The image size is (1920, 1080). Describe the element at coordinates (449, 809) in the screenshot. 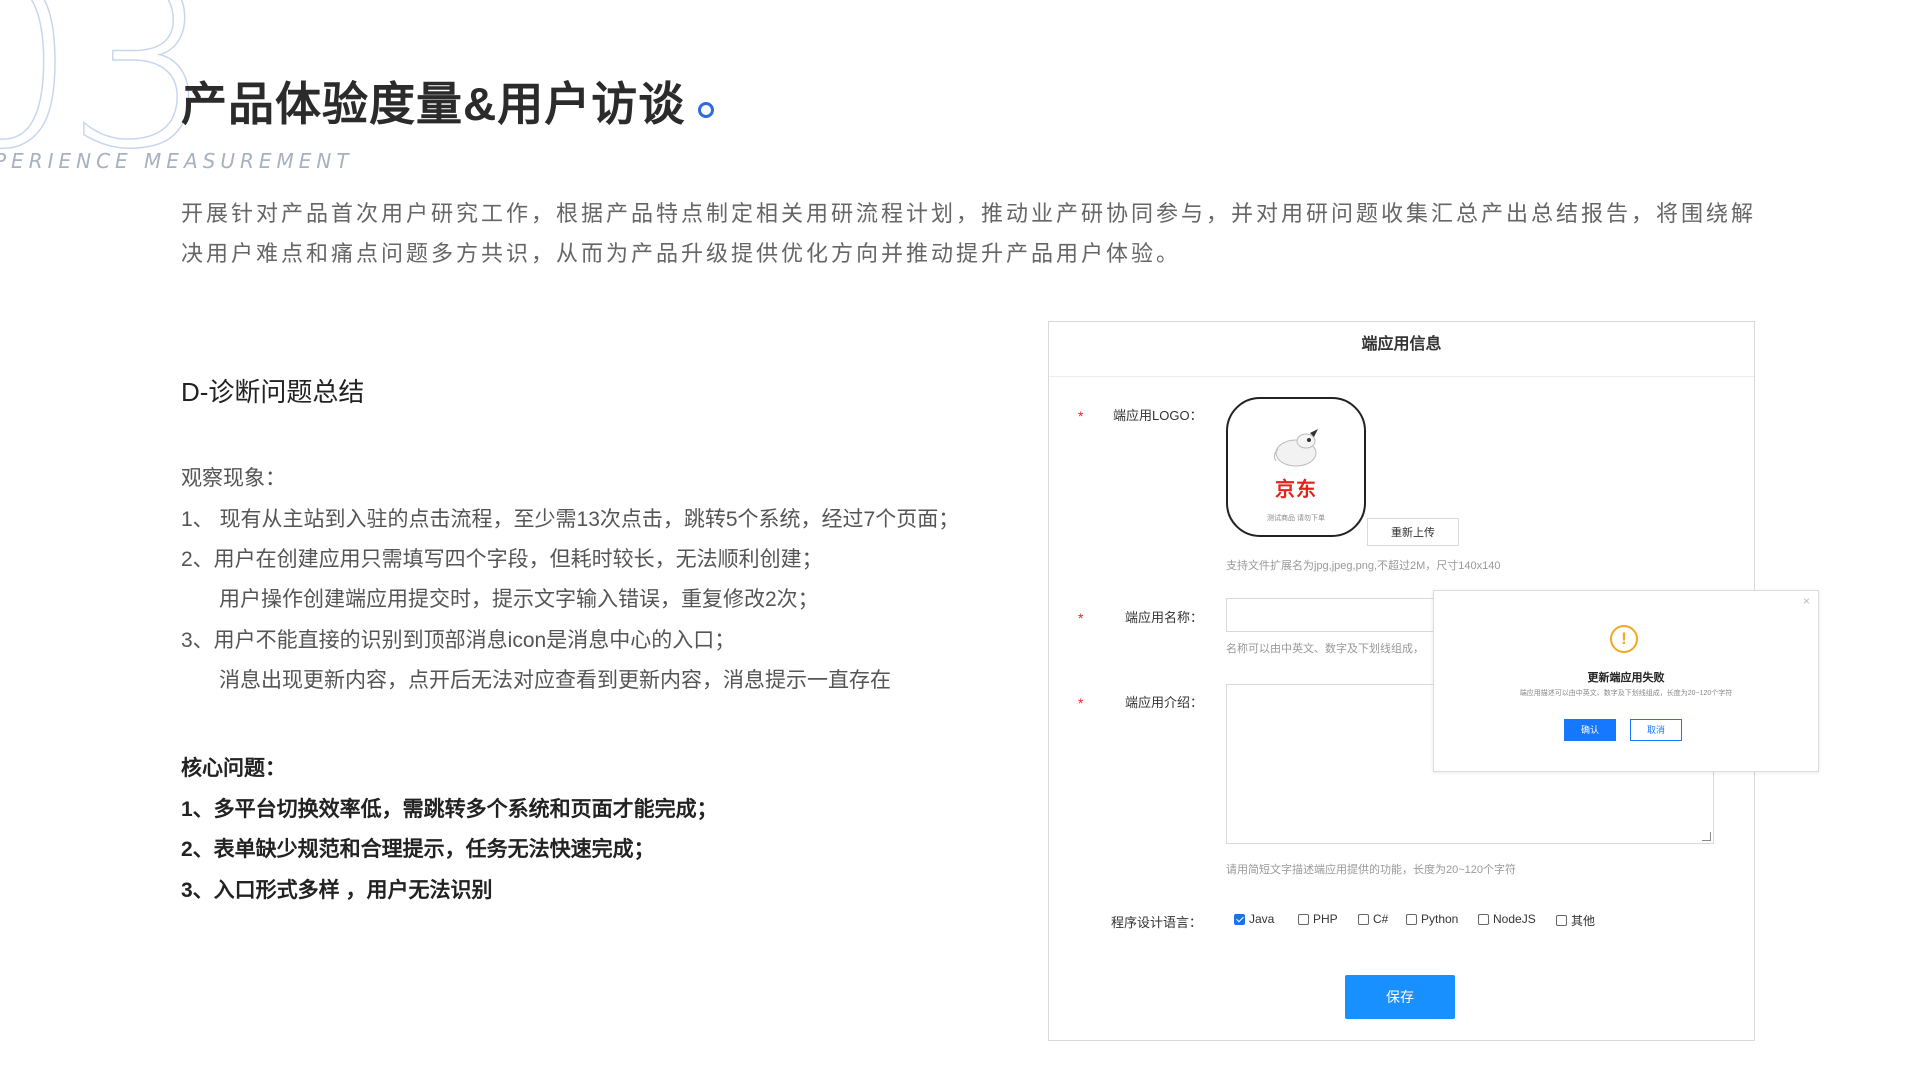

I see `core-issue-item: 1、多平台切换效率低，需跳转多个系统和页面才能完成；` at that location.